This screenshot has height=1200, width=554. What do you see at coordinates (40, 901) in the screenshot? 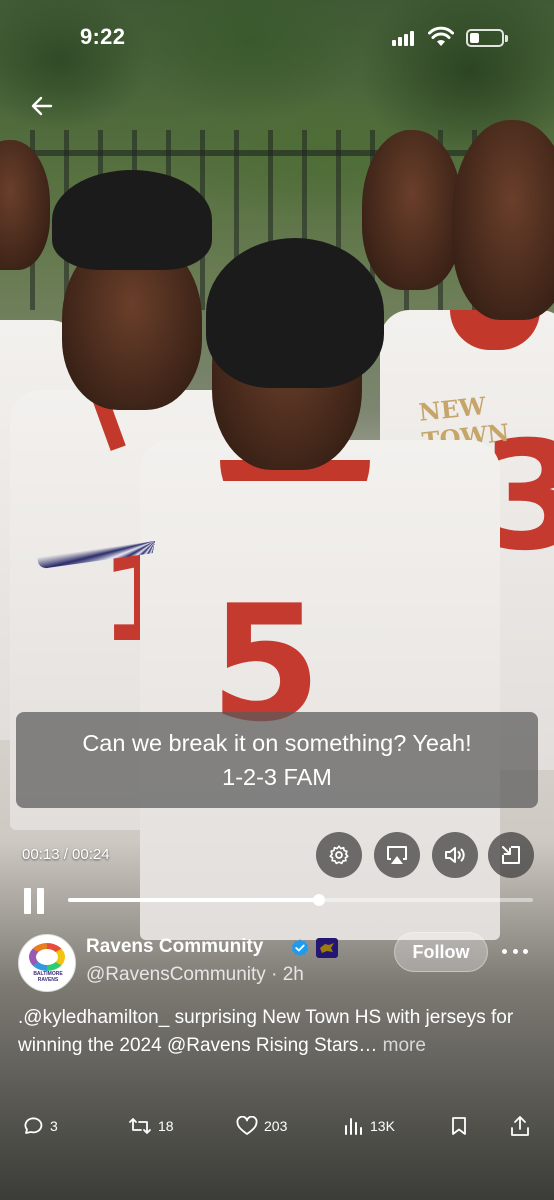
I see `pause-icon-bar-right` at bounding box center [40, 901].